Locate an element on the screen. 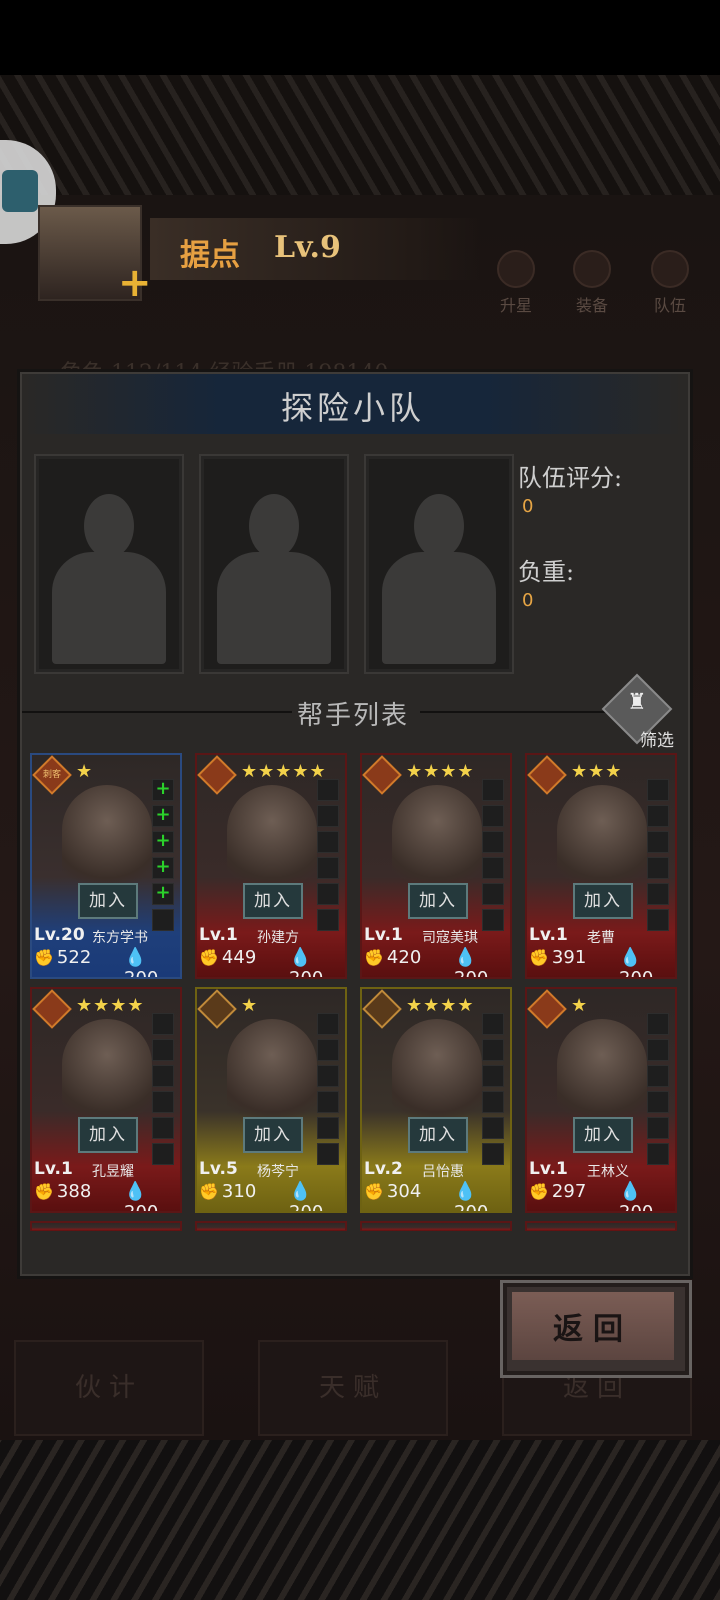 The width and height of the screenshot is (720, 1600). star-rating: ★★★★★ is located at coordinates (284, 771).